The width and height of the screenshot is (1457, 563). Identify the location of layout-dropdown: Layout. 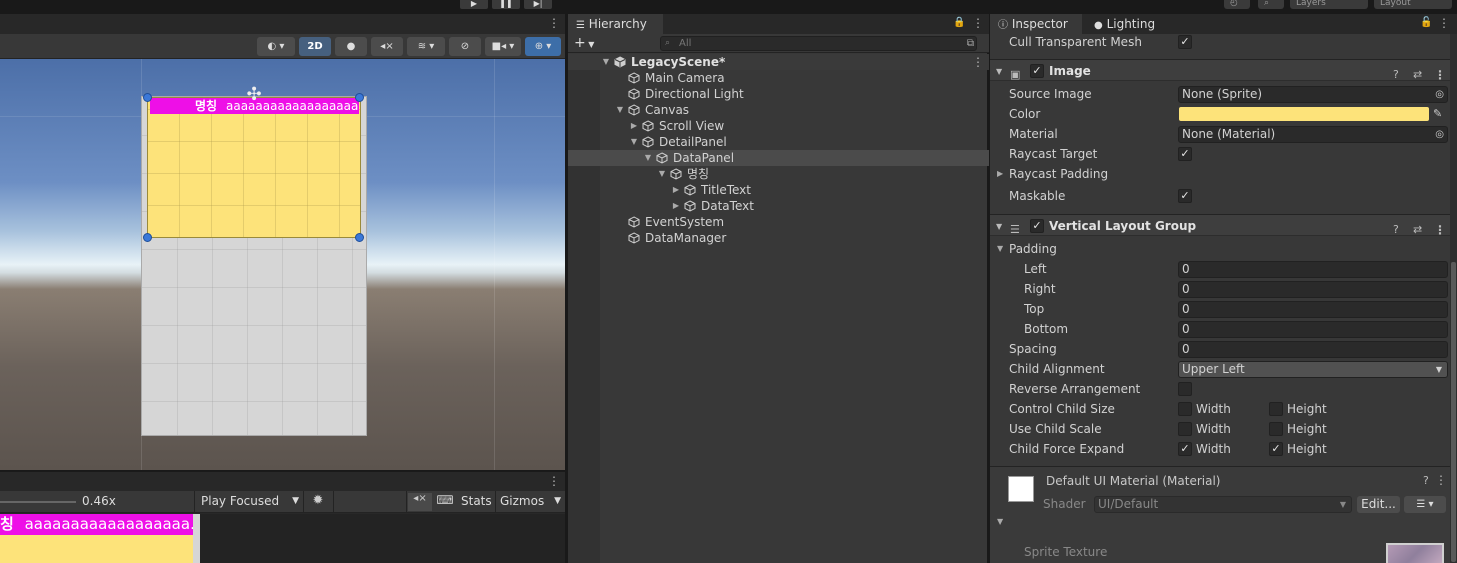
(1413, 4).